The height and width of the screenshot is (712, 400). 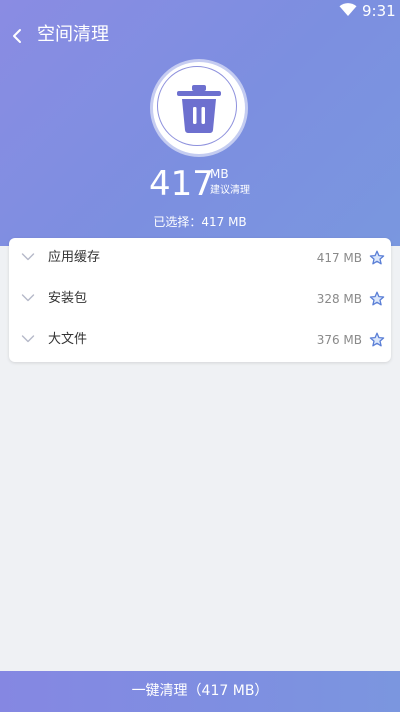 I want to click on back-button, so click(x=17, y=36).